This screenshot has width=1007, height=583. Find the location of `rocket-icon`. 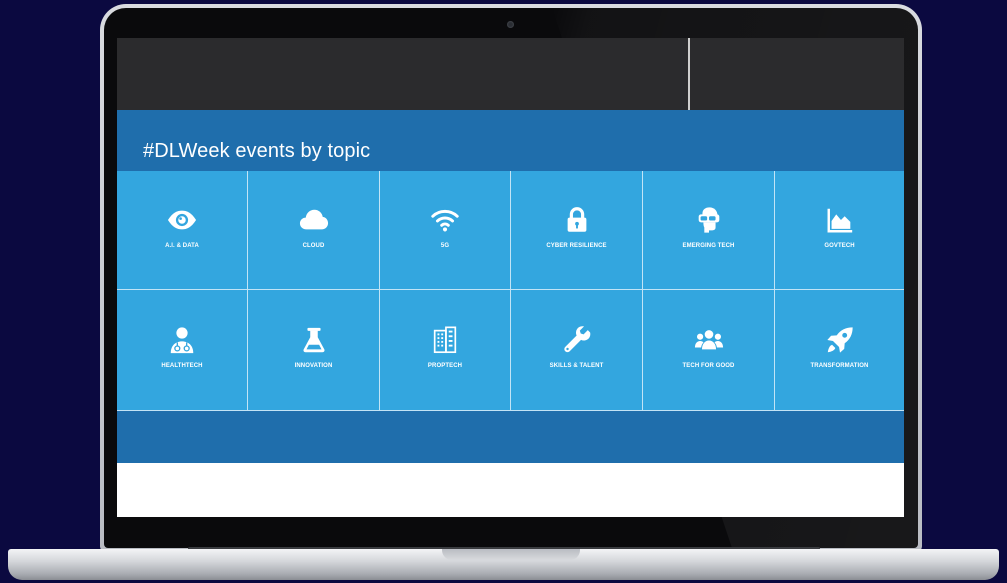

rocket-icon is located at coordinates (839, 340).